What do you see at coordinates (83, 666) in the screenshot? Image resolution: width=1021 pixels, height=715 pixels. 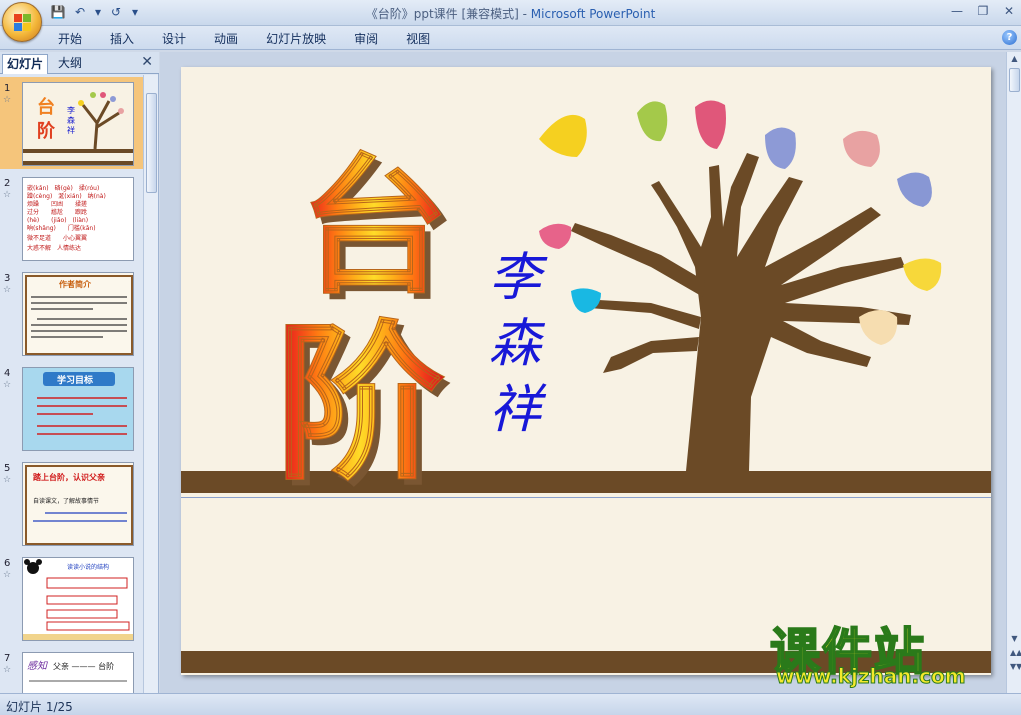 I see `svg-text: 父亲 ——— 台阶` at bounding box center [83, 666].